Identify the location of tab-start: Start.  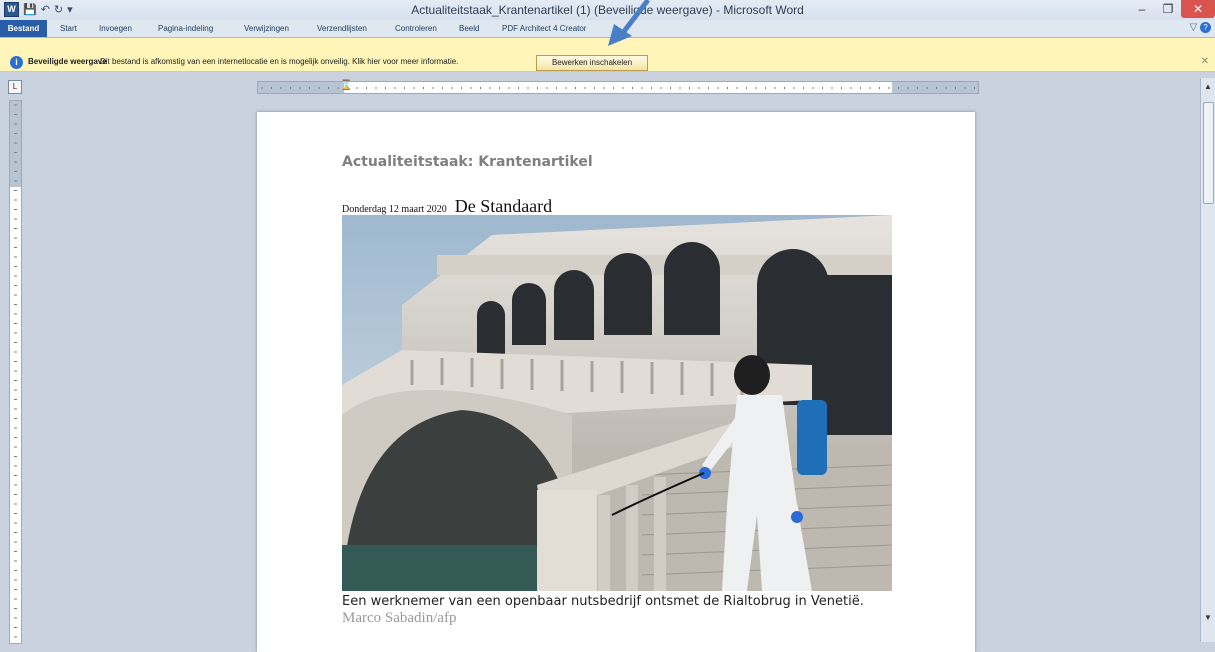
(68, 28).